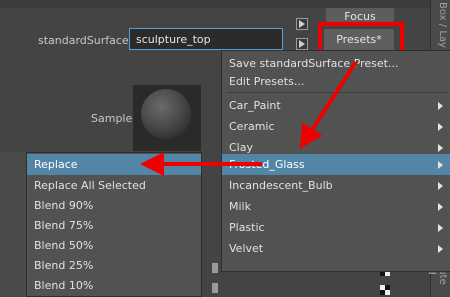  What do you see at coordinates (442, 25) in the screenshot?
I see `side-tab-label: Box / Lay` at bounding box center [442, 25].